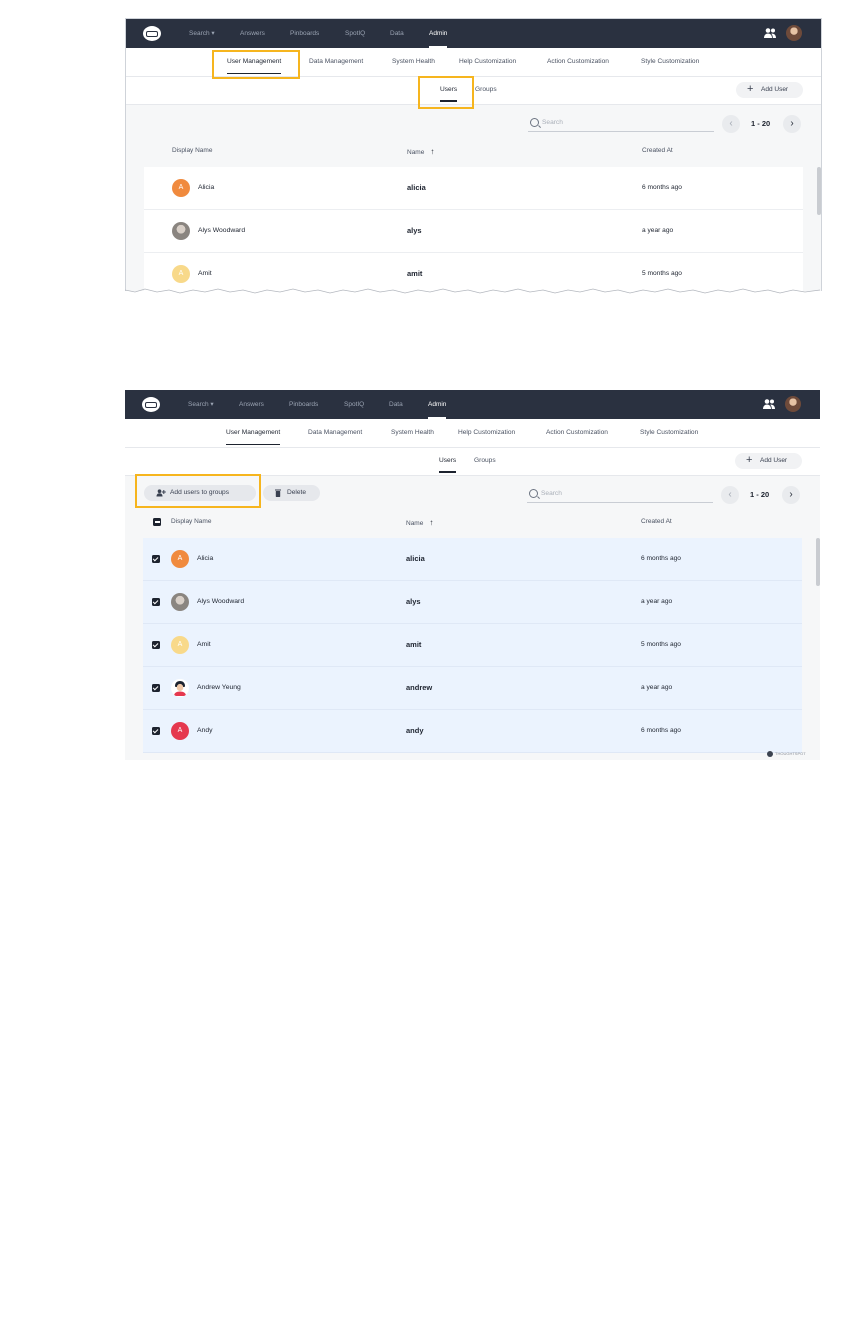 This screenshot has height=1344, width=864. What do you see at coordinates (432, 151) in the screenshot?
I see `sort-ascending-icon: ↑` at bounding box center [432, 151].